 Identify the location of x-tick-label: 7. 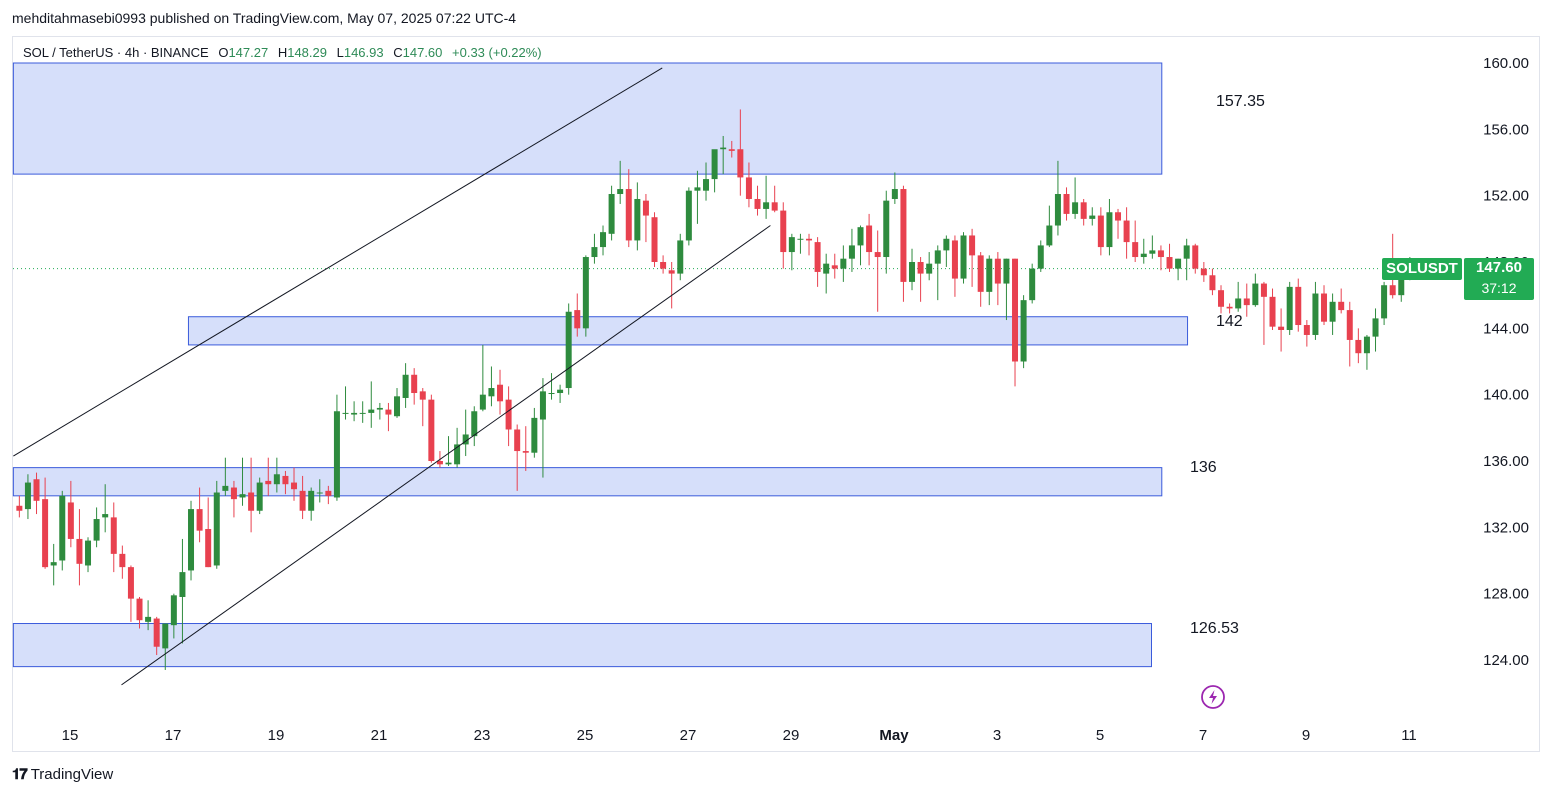
(1203, 735).